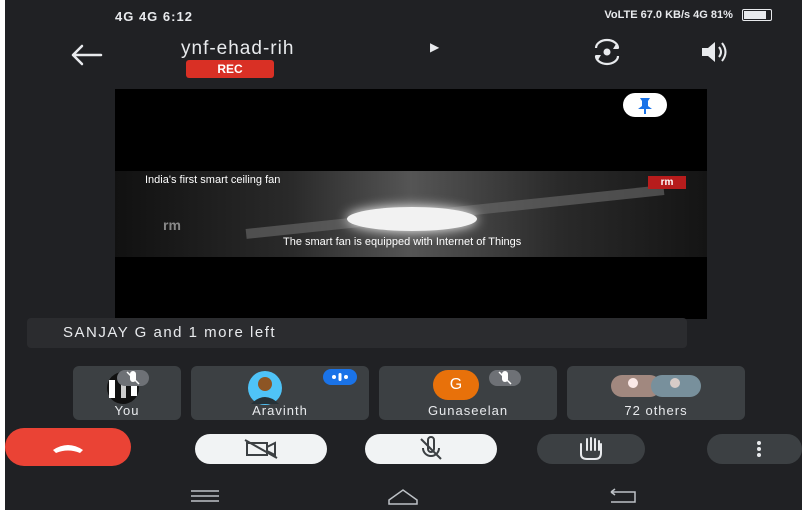 The height and width of the screenshot is (510, 807). I want to click on speaker-icon, so click(714, 52).